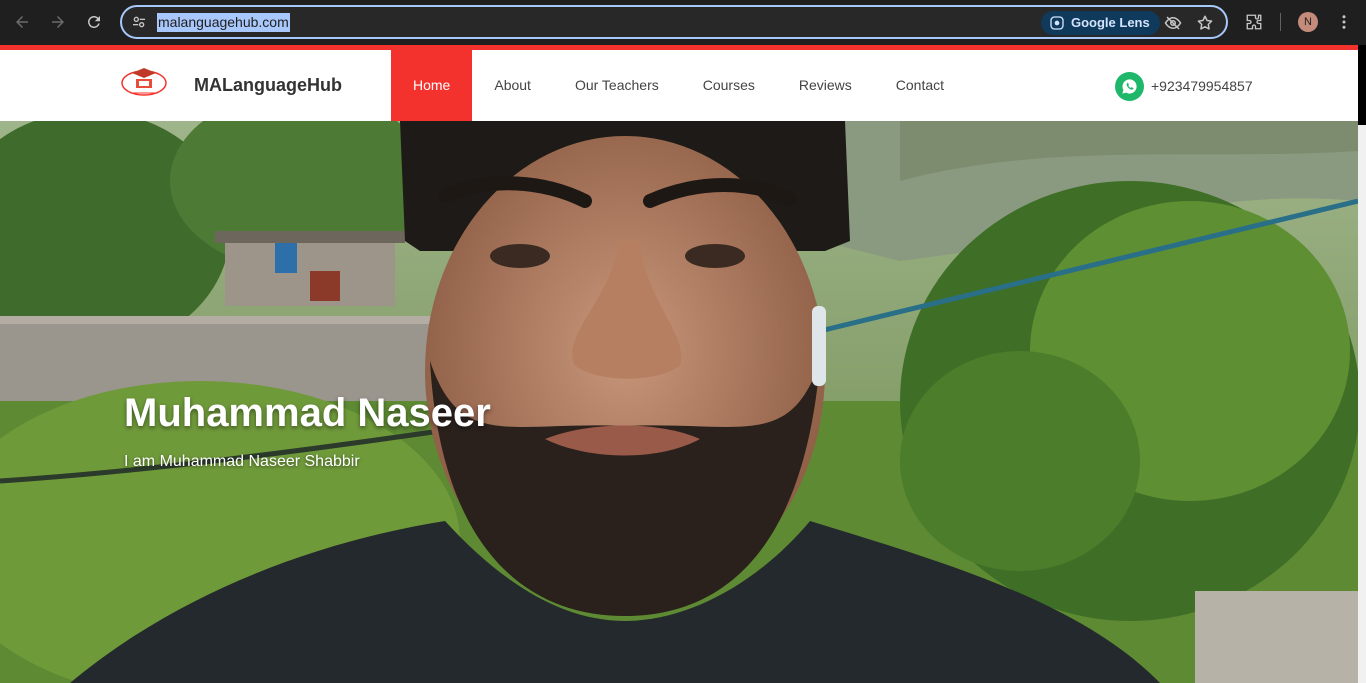 The height and width of the screenshot is (683, 1366). I want to click on nav-courses: Courses, so click(729, 85).